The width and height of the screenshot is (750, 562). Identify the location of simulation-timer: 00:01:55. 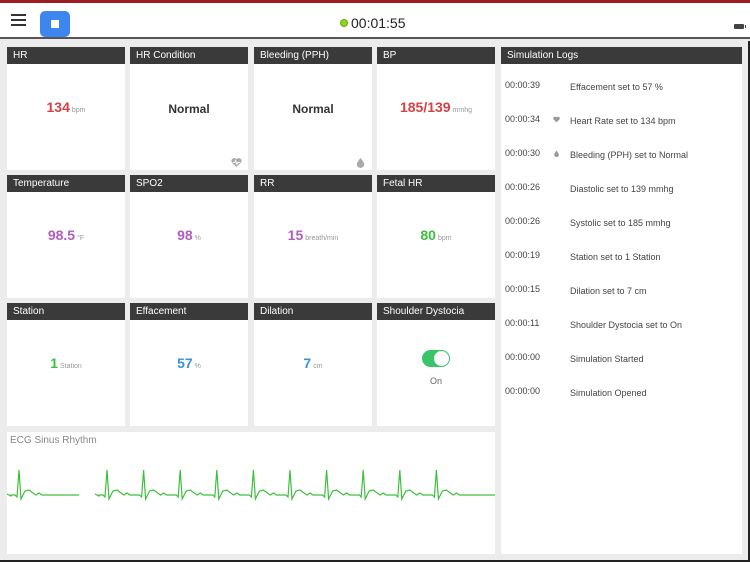
(373, 23).